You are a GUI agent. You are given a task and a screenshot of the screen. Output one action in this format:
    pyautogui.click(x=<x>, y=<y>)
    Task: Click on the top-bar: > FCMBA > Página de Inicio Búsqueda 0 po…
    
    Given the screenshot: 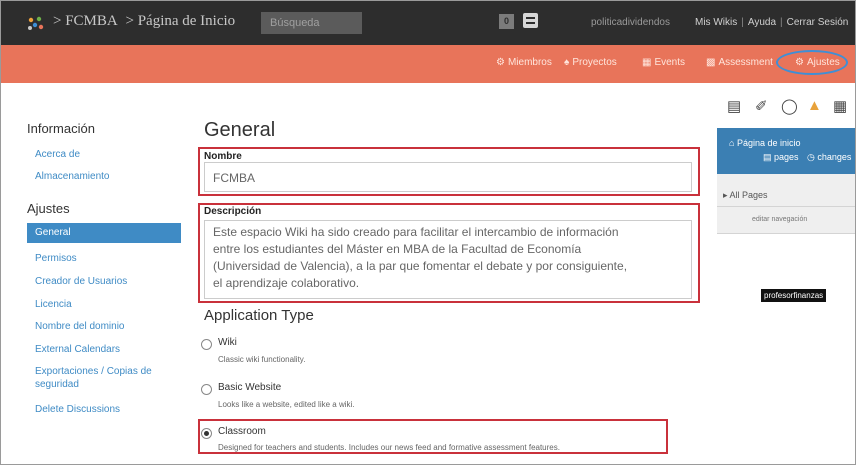 What is the action you would take?
    pyautogui.click(x=428, y=23)
    